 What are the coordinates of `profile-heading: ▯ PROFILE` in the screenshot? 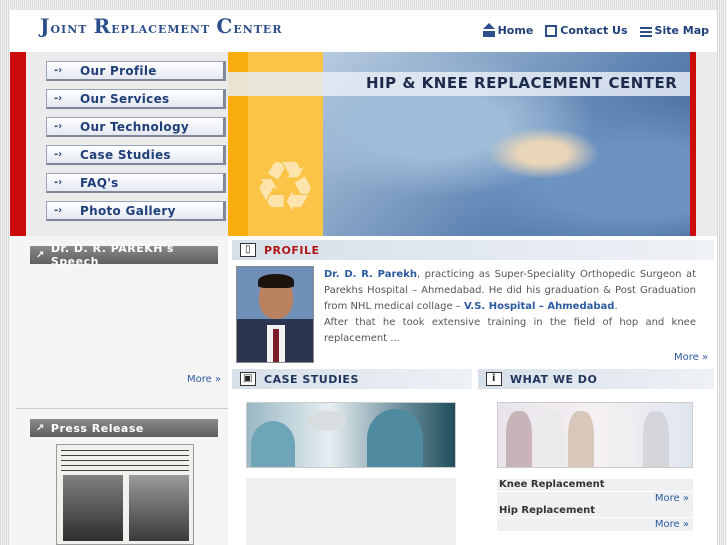 It's located at (473, 250).